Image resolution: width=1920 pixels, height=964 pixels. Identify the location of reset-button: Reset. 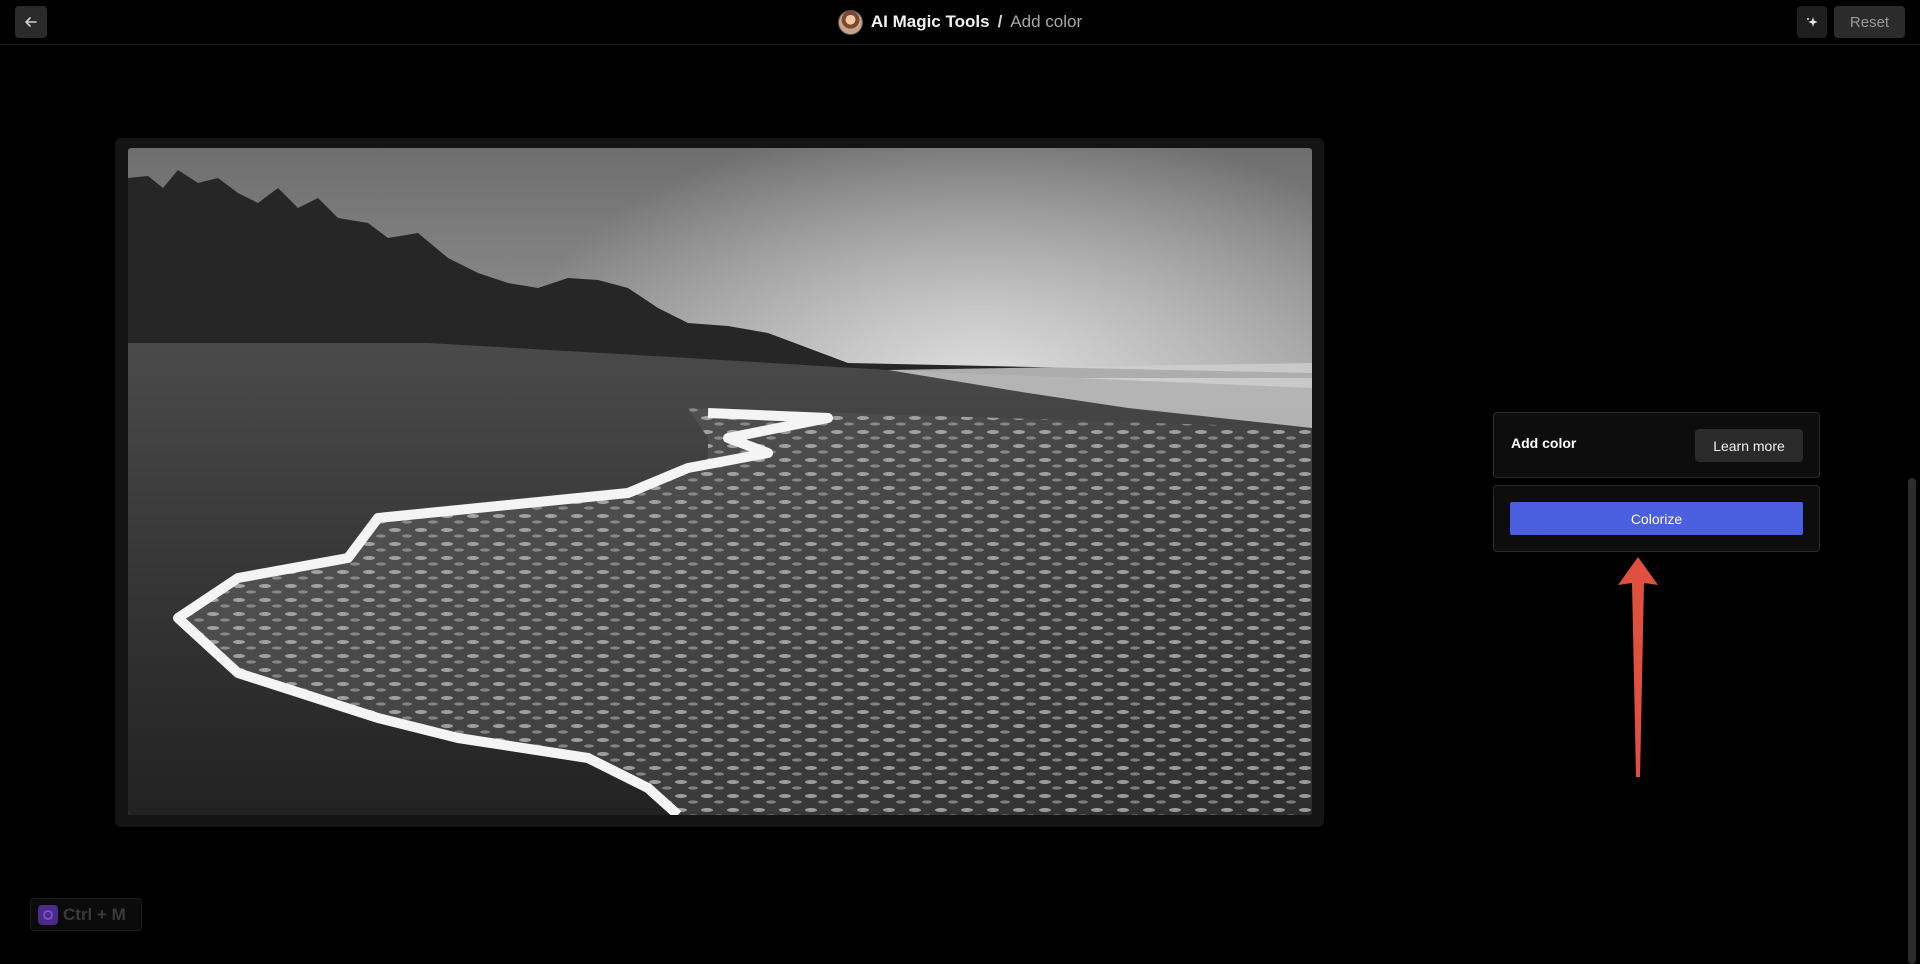
(1869, 22).